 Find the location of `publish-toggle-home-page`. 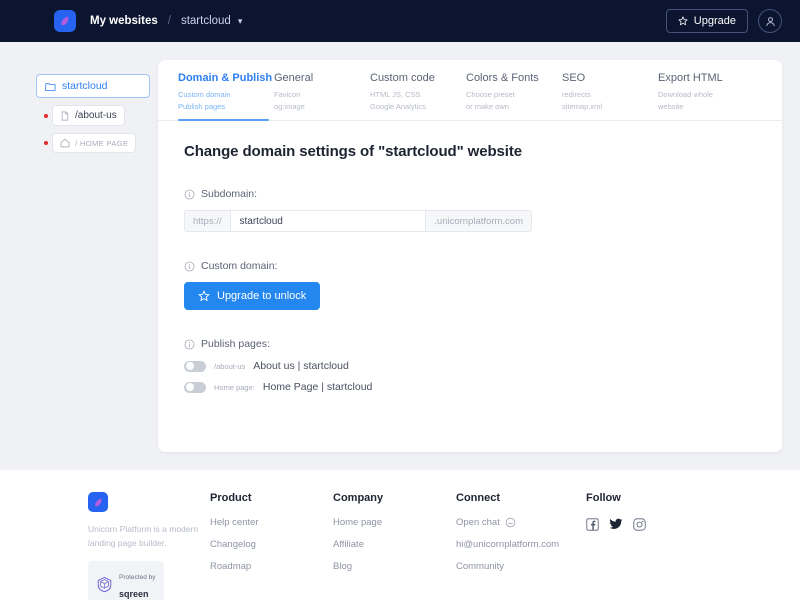

publish-toggle-home-page is located at coordinates (195, 387).